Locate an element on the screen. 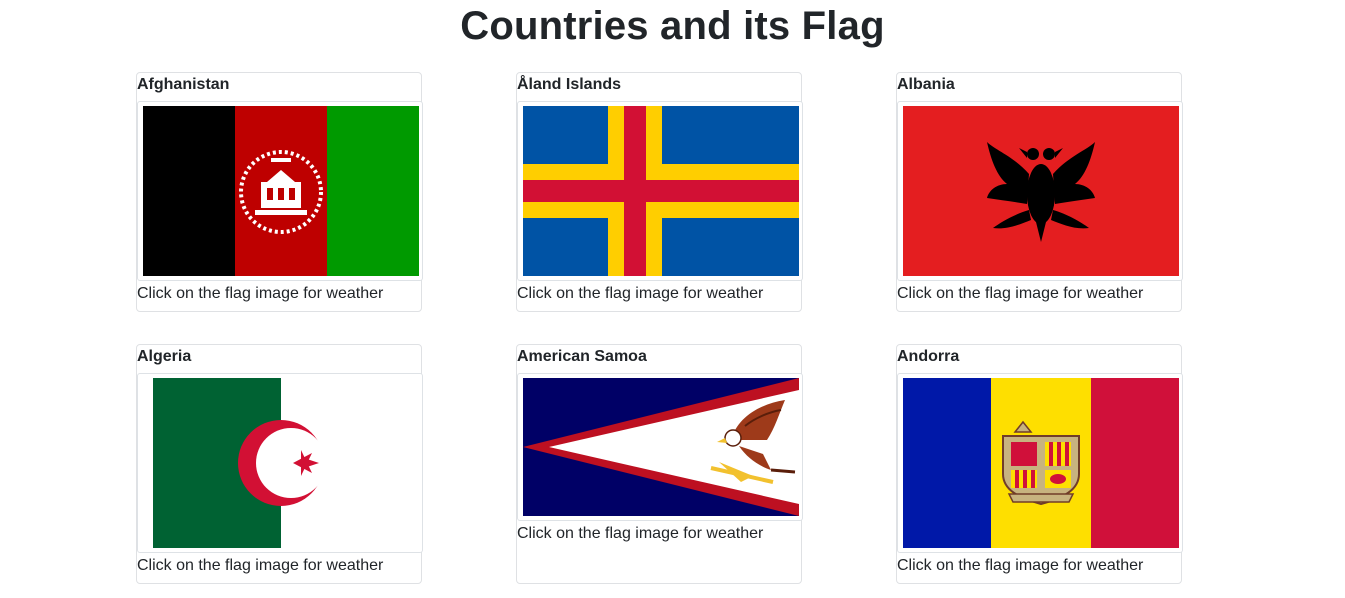 This screenshot has width=1345, height=598. country-name: Afghanistan is located at coordinates (183, 84).